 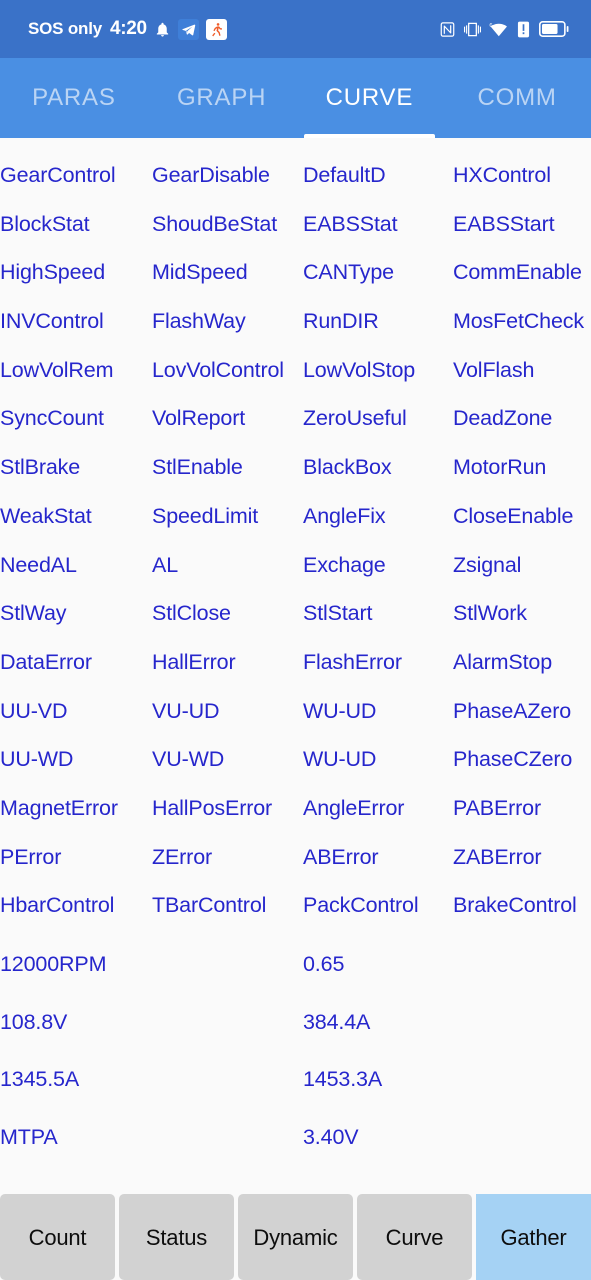 What do you see at coordinates (40, 1079) in the screenshot?
I see `value-cell-label: 1345.5A` at bounding box center [40, 1079].